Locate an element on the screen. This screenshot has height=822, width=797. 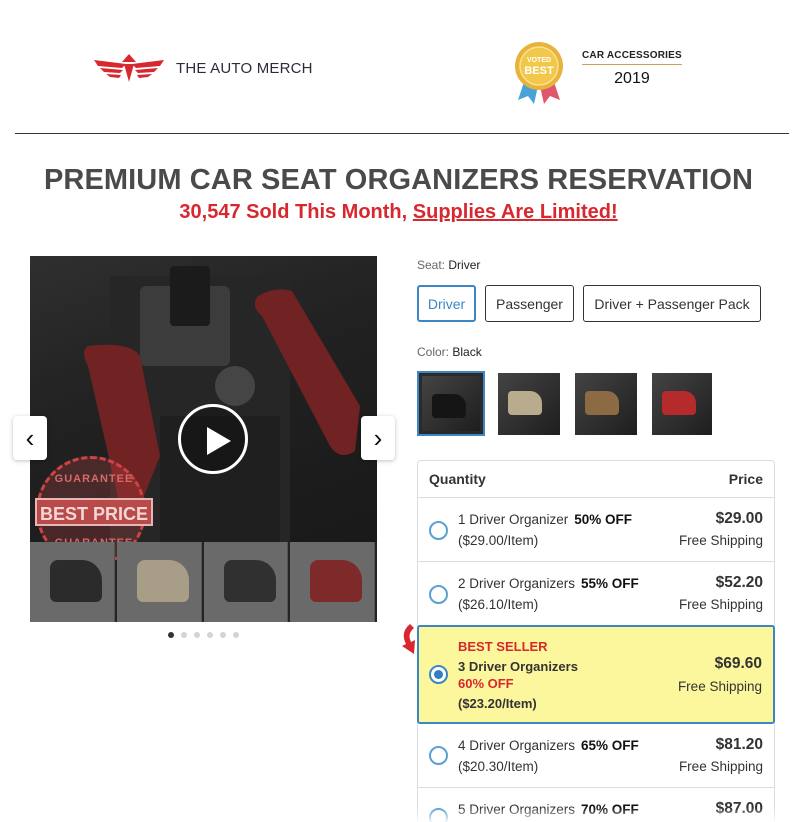
color-swatch-red is located at coordinates (682, 404).